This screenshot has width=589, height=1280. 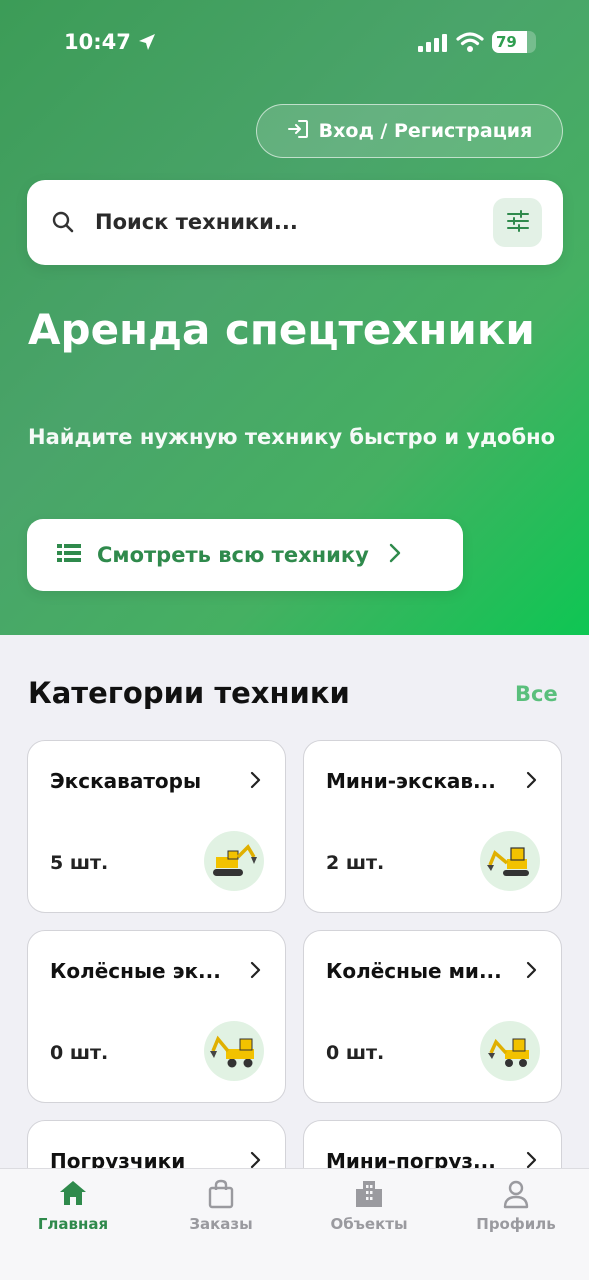 I want to click on battery-level: 79, so click(x=506, y=42).